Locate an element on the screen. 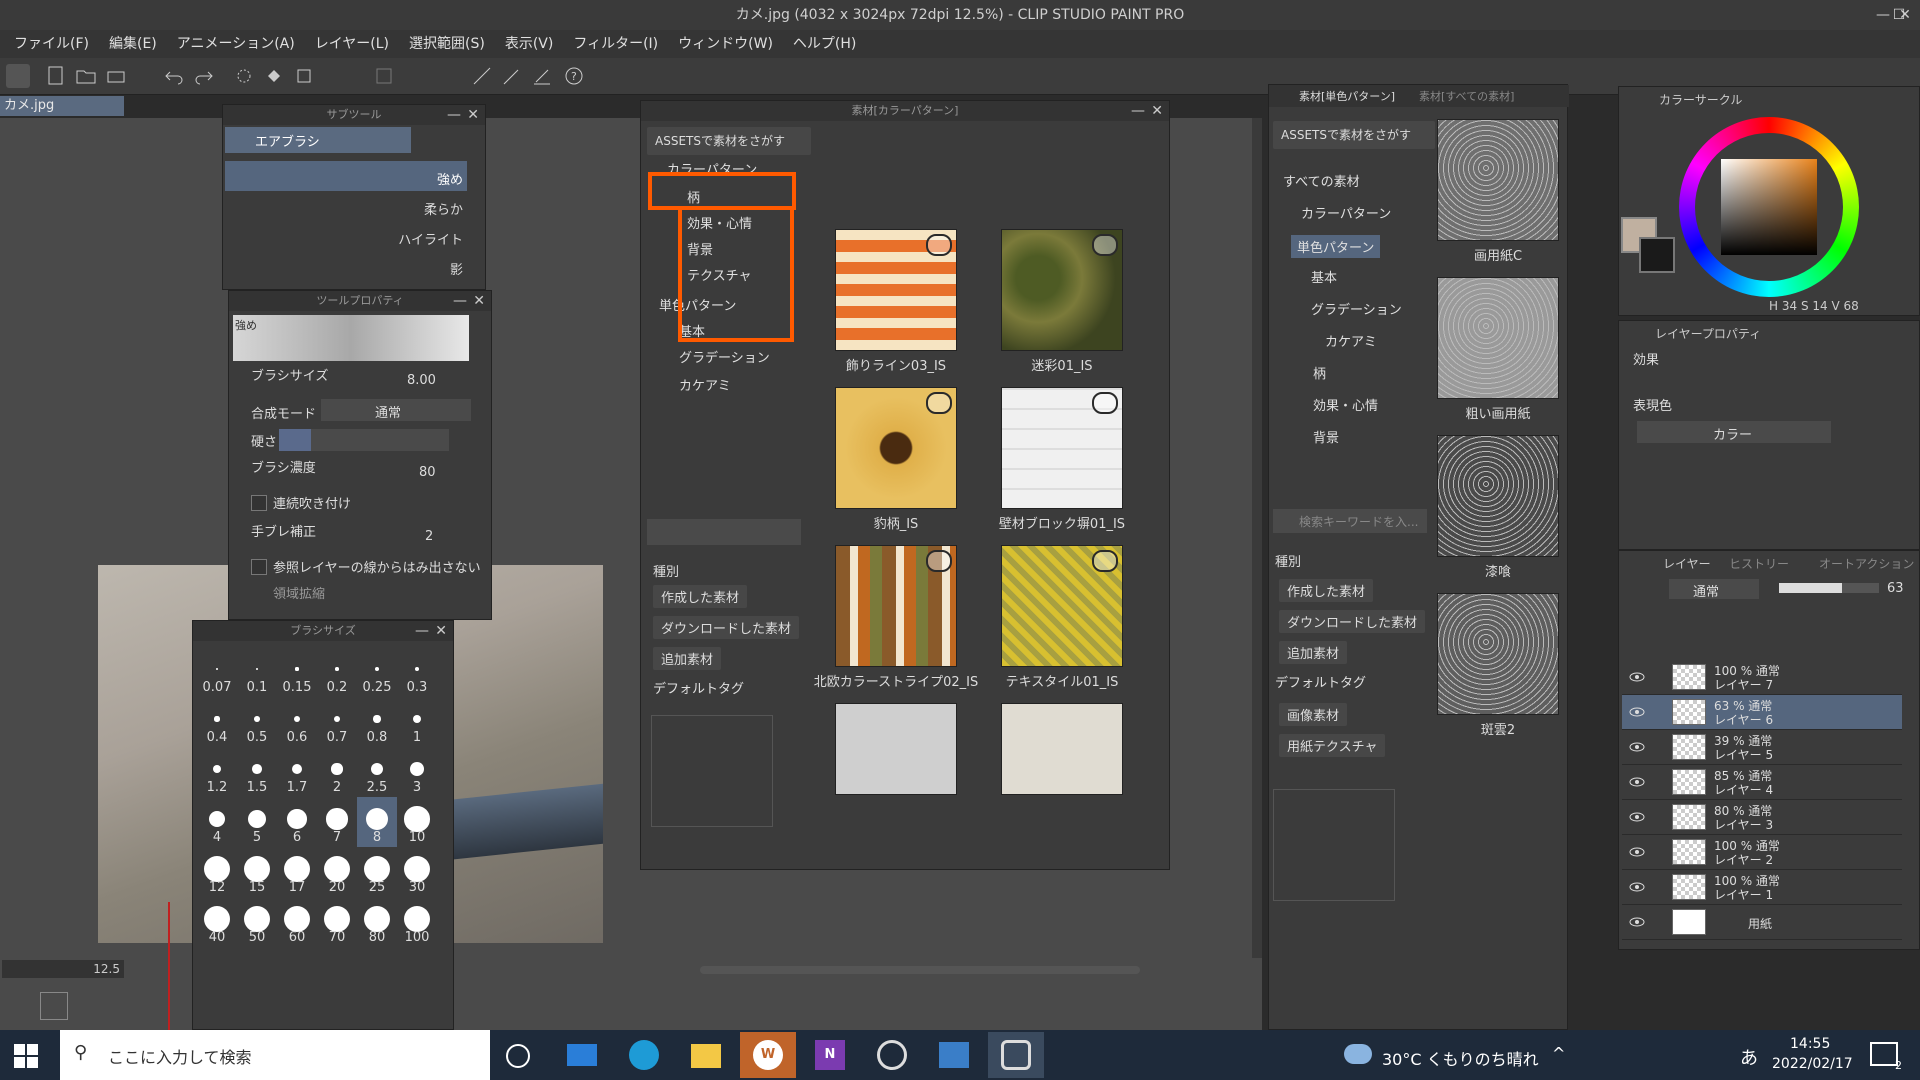 Image resolution: width=1920 pixels, height=1080 pixels. brush-size-option: 12 is located at coordinates (217, 872).